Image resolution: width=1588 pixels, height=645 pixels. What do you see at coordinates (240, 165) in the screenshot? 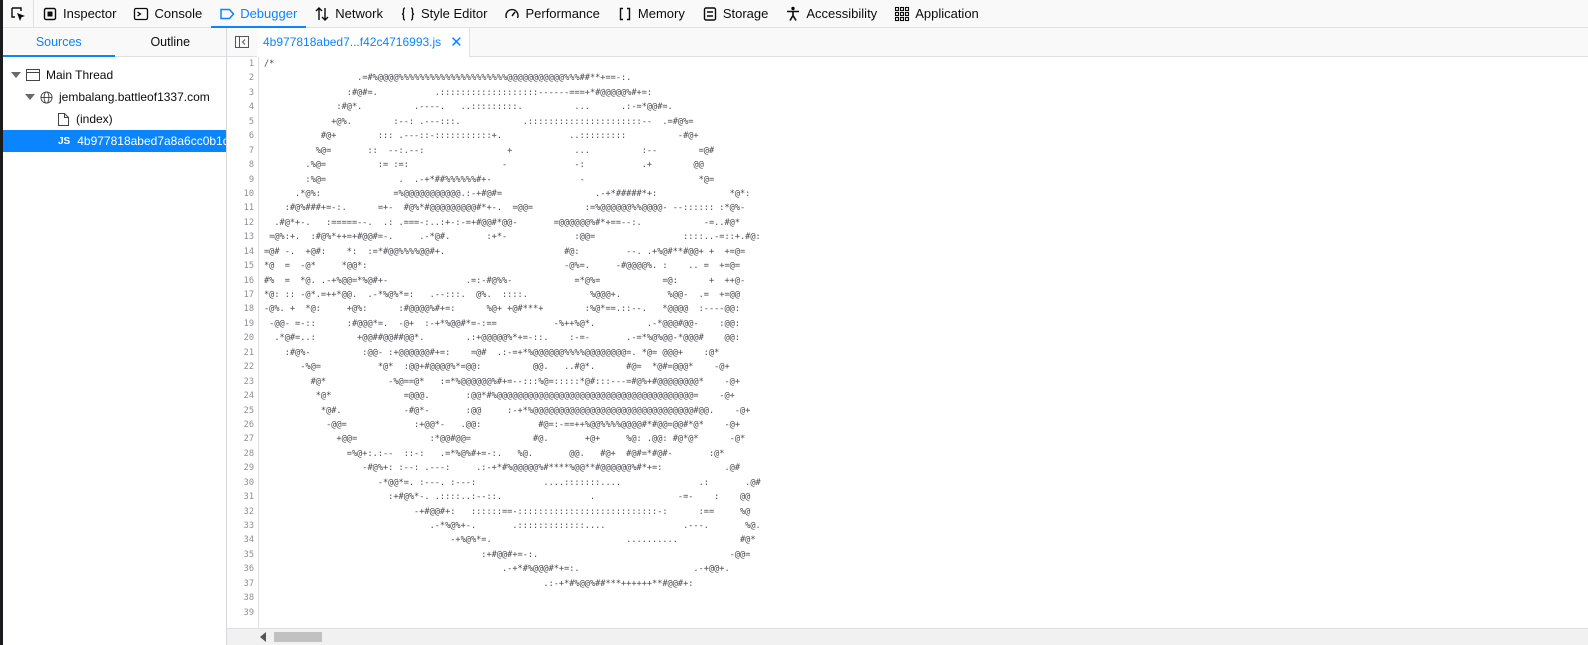
I see `line-number: 8` at bounding box center [240, 165].